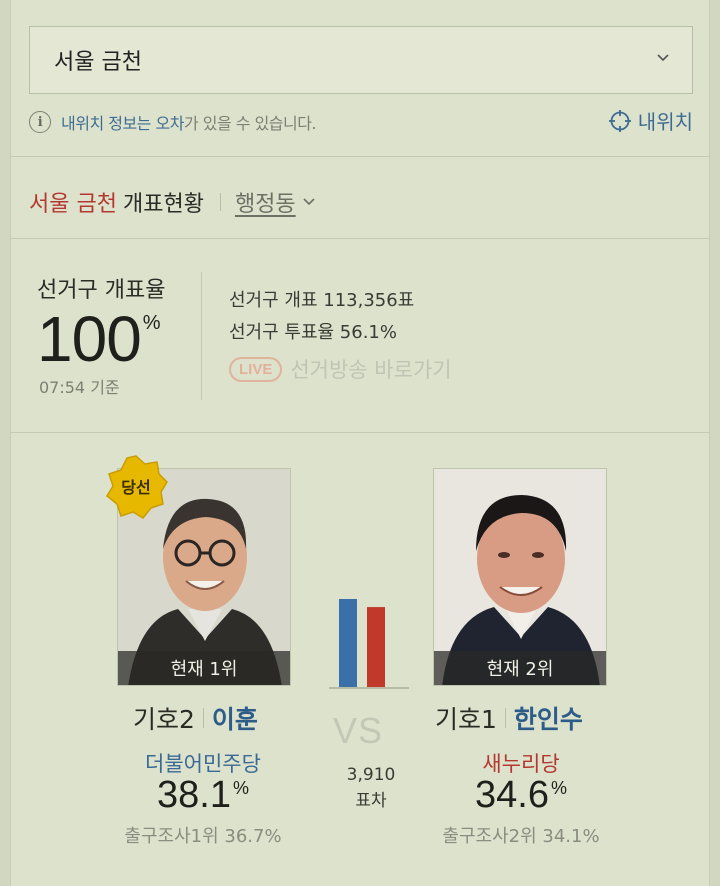 This screenshot has width=720, height=886. I want to click on live-badge: LIVE, so click(256, 369).